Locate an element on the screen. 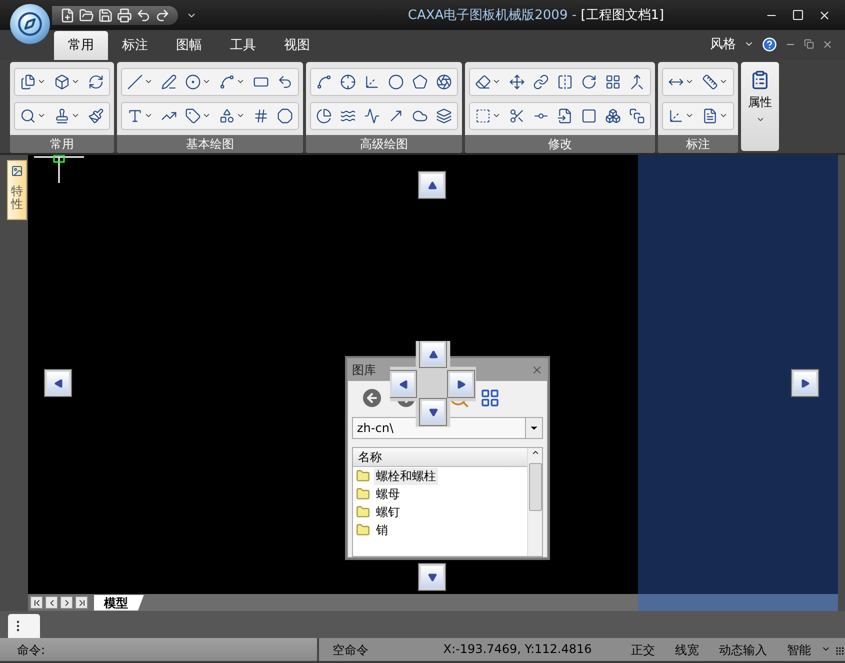  brush-tool is located at coordinates (96, 116).